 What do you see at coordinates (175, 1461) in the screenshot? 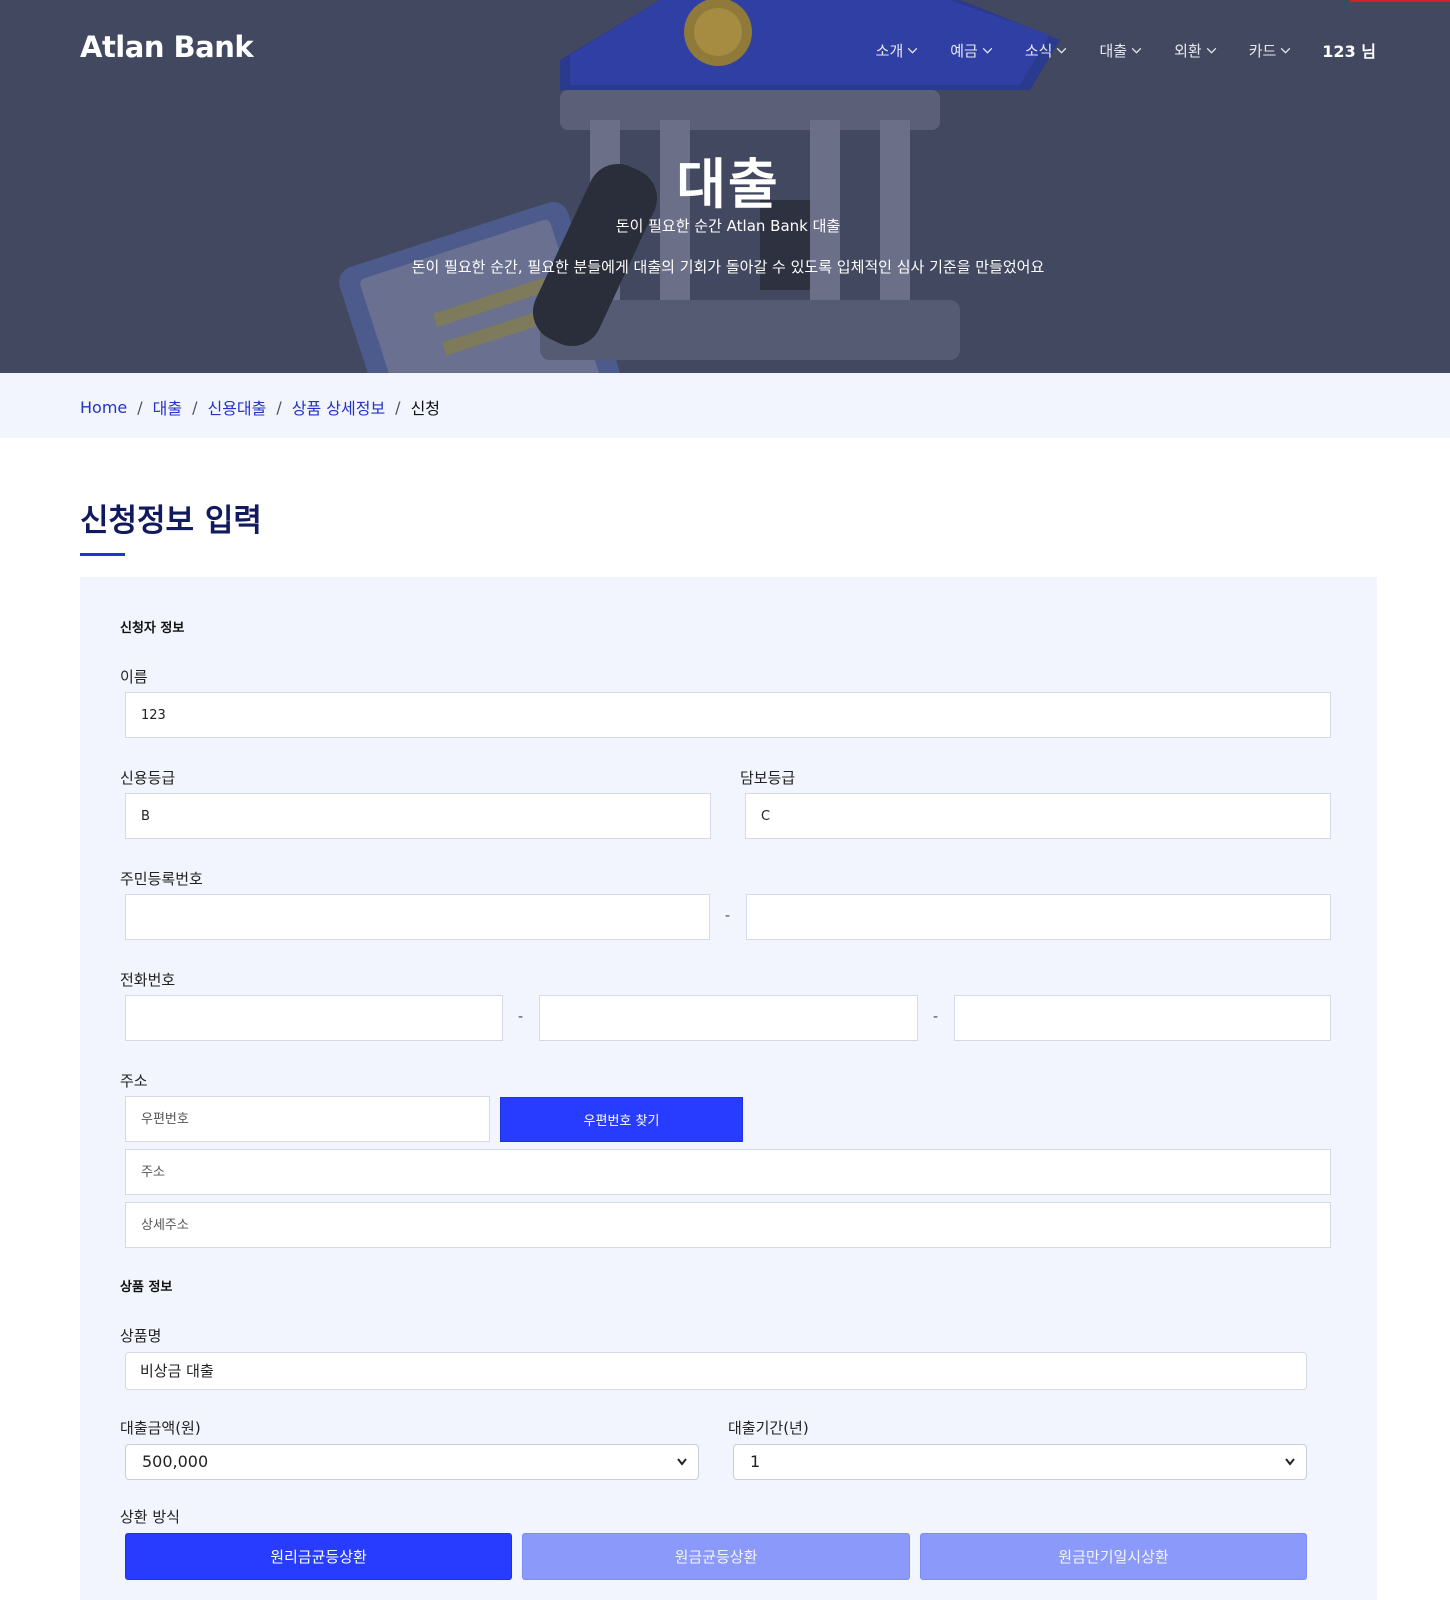
I see `loan-amount-value: 500,000` at bounding box center [175, 1461].